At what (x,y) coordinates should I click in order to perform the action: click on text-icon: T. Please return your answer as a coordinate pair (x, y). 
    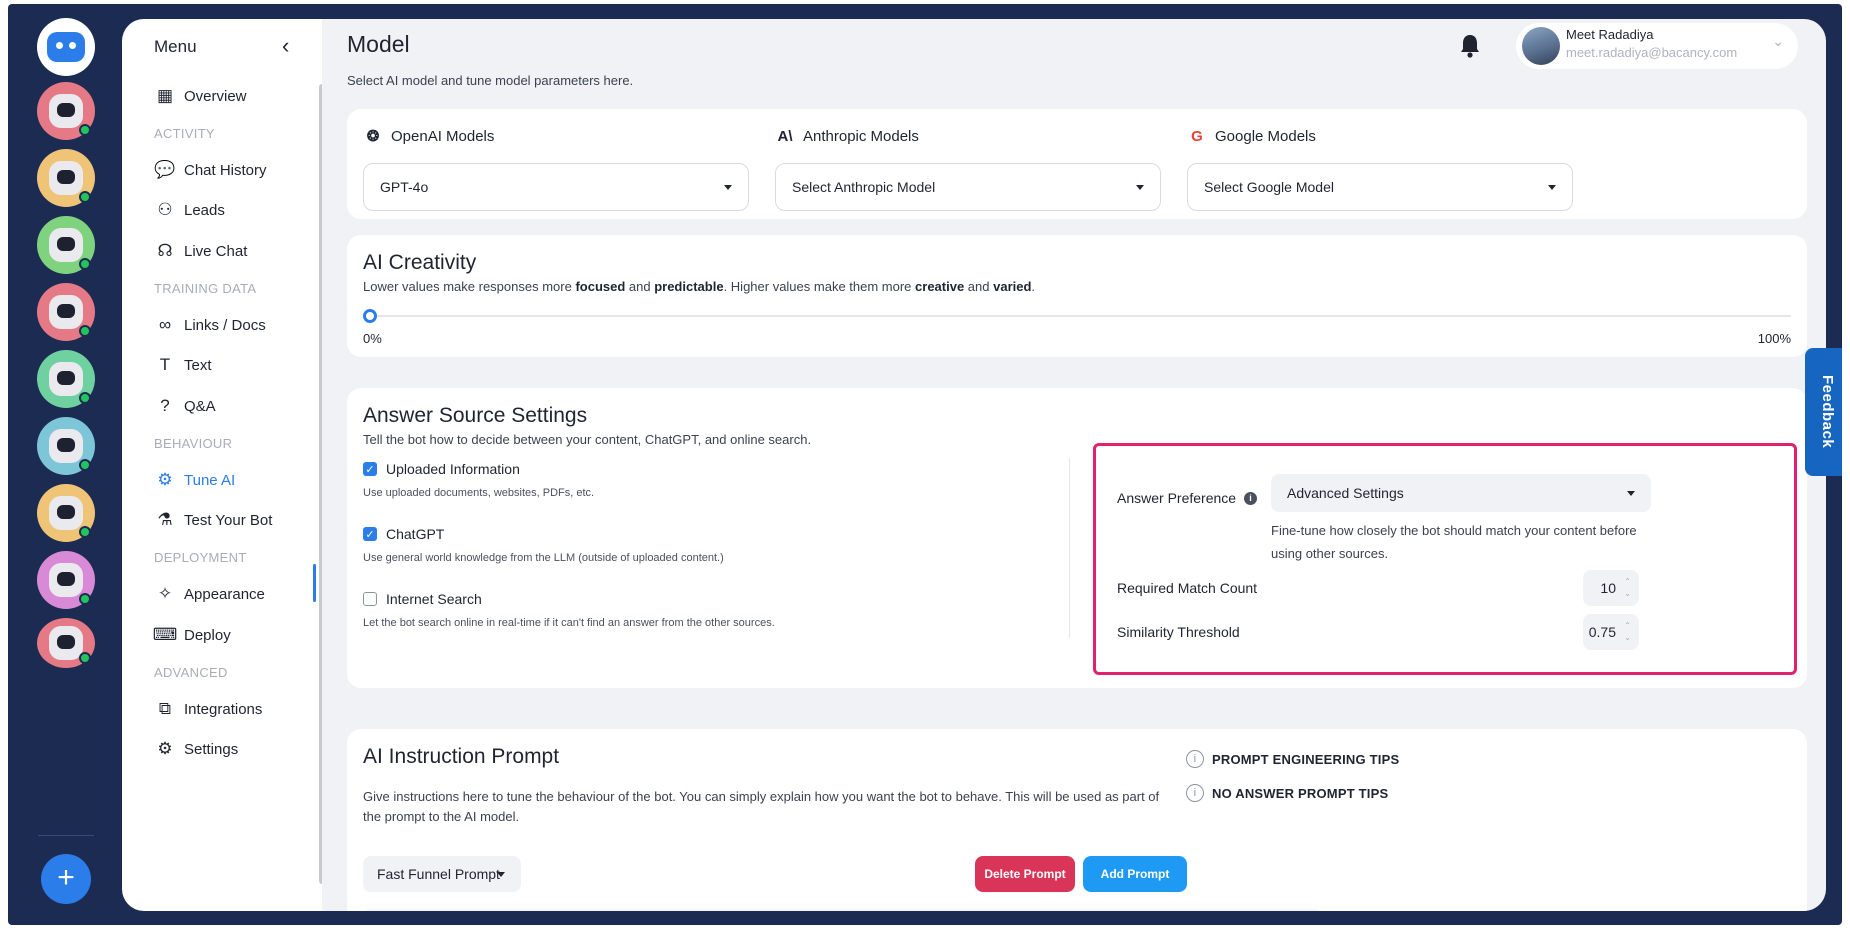
    Looking at the image, I should click on (165, 364).